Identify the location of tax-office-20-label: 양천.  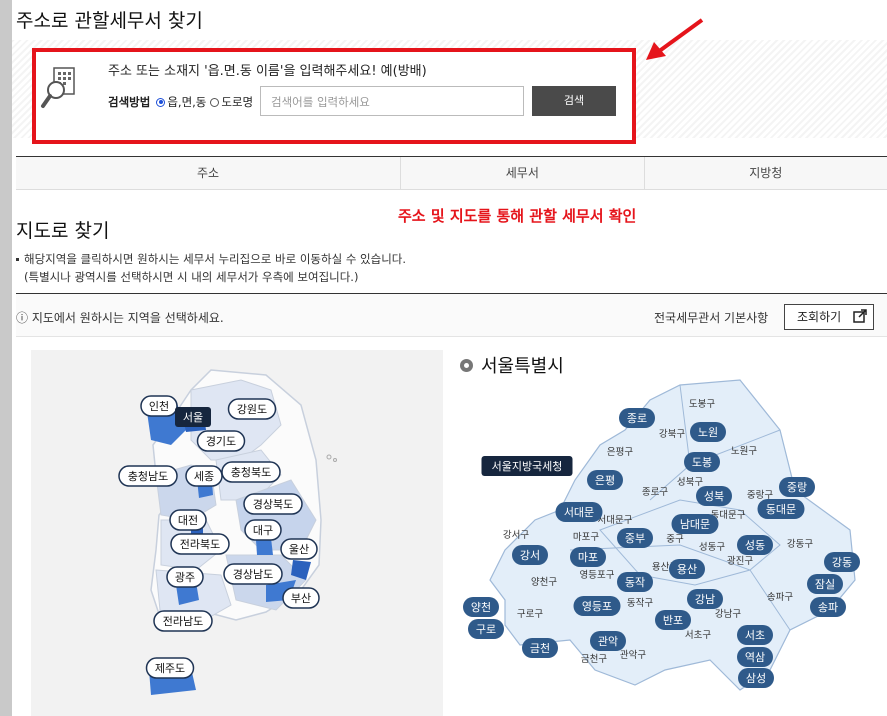
(481, 607).